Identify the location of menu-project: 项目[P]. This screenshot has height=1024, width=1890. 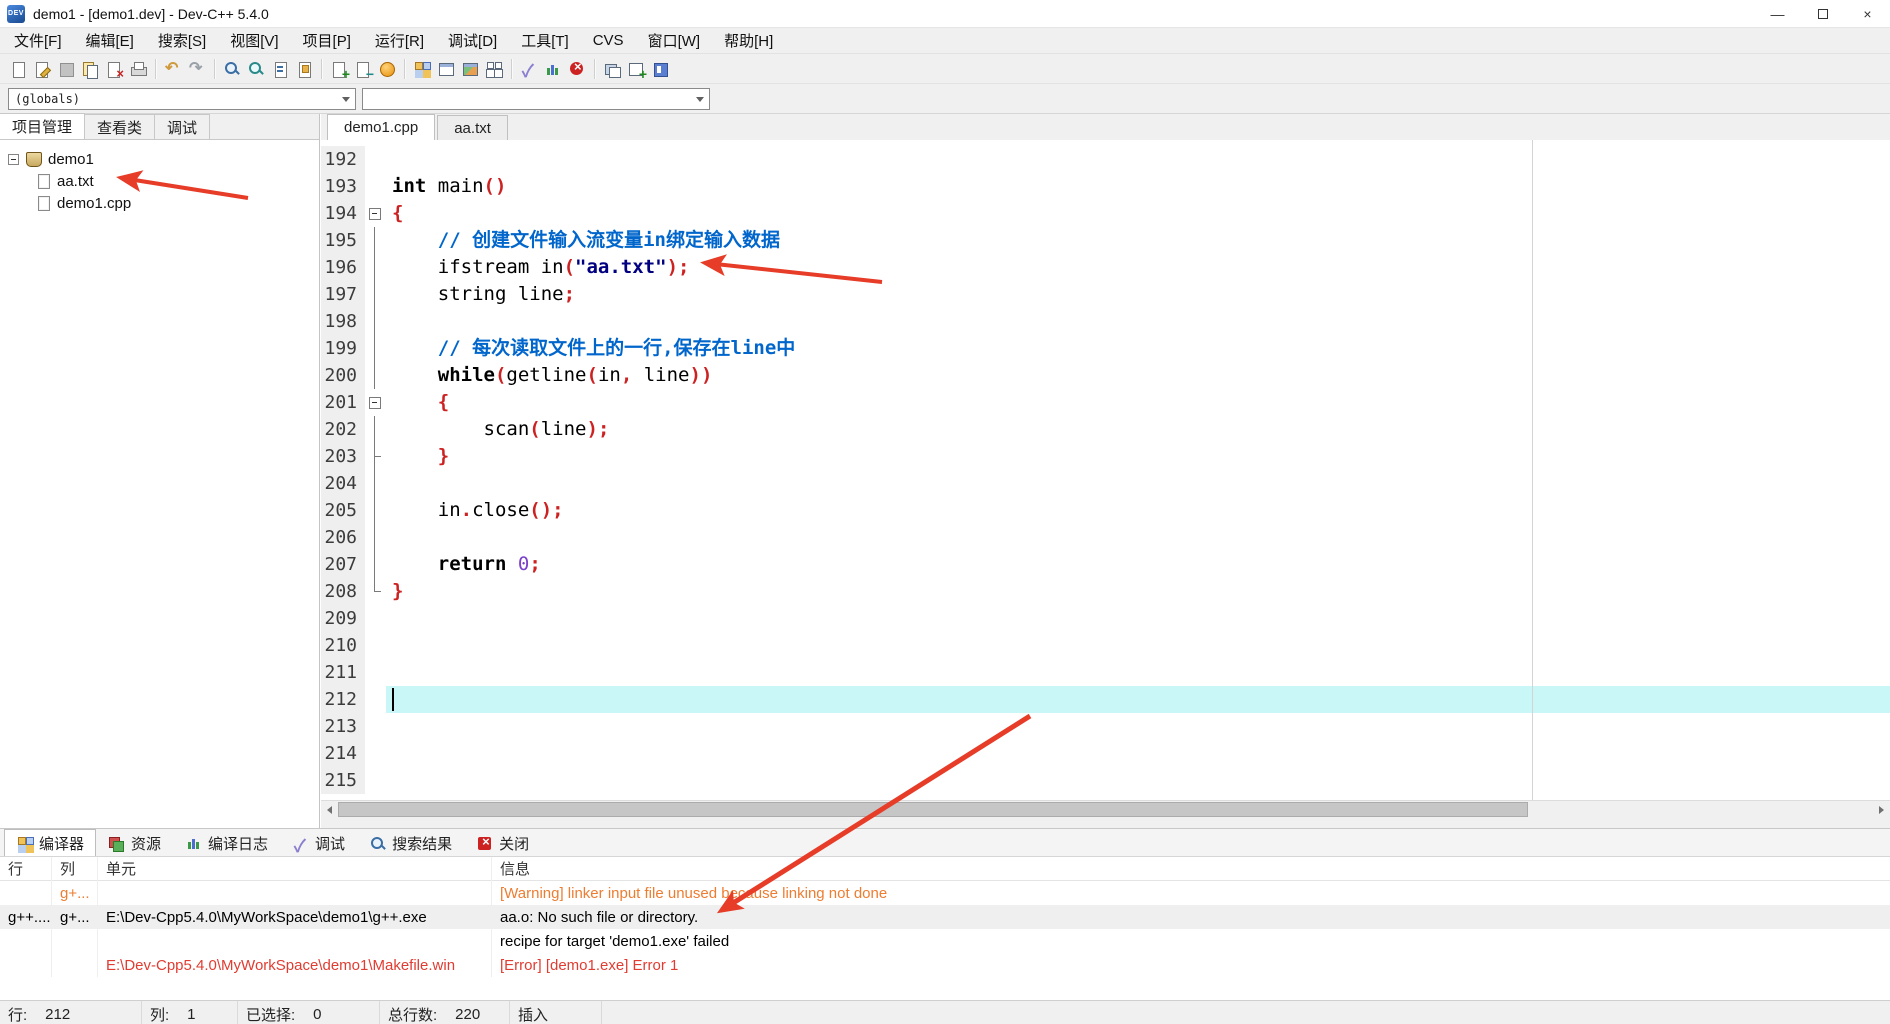
(327, 41).